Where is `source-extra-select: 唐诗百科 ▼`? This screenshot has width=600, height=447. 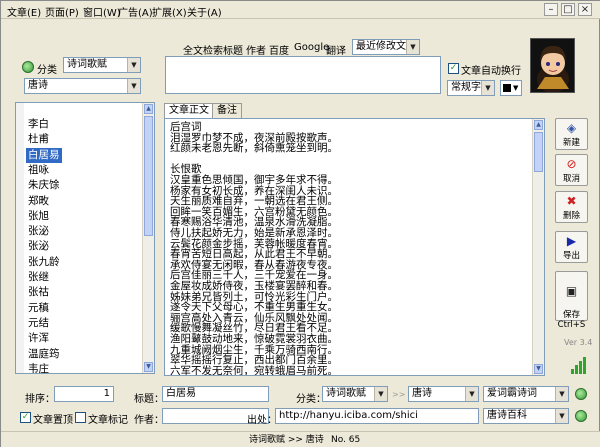 source-extra-select: 唐诗百科 ▼ is located at coordinates (526, 416).